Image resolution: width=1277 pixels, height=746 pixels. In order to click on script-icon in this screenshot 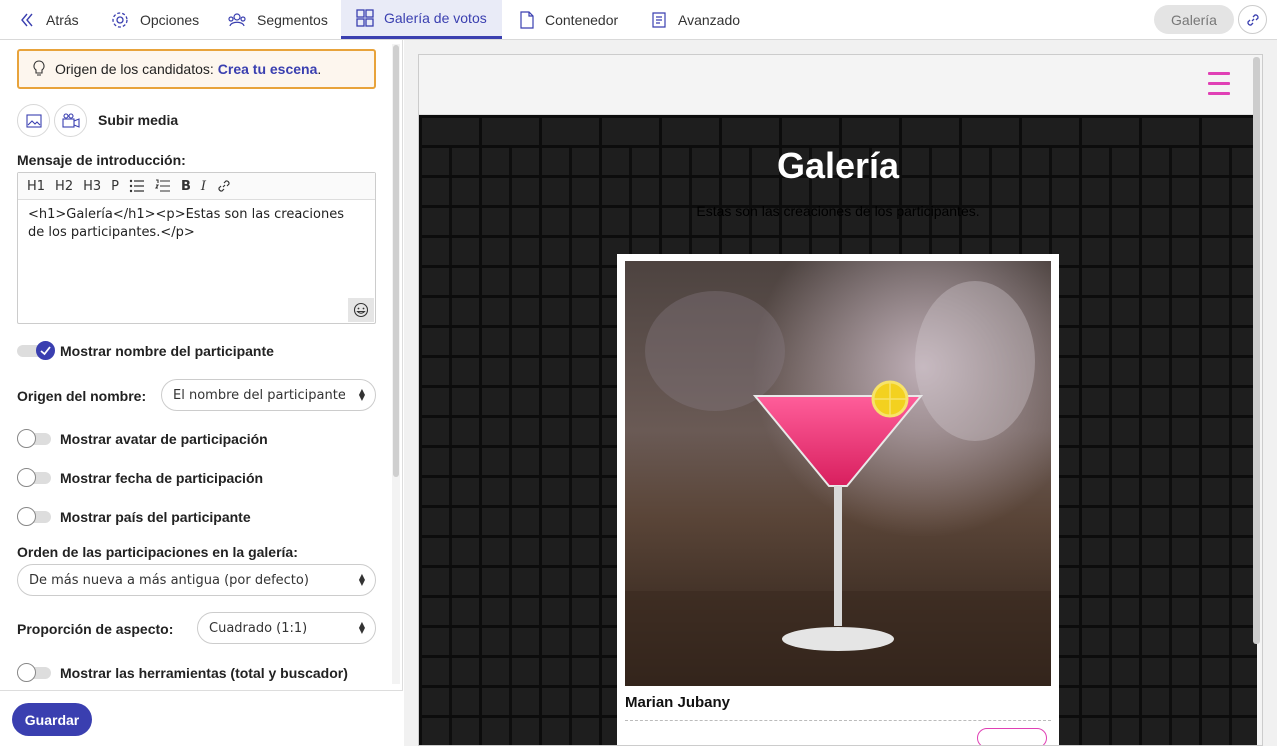, I will do `click(659, 19)`.